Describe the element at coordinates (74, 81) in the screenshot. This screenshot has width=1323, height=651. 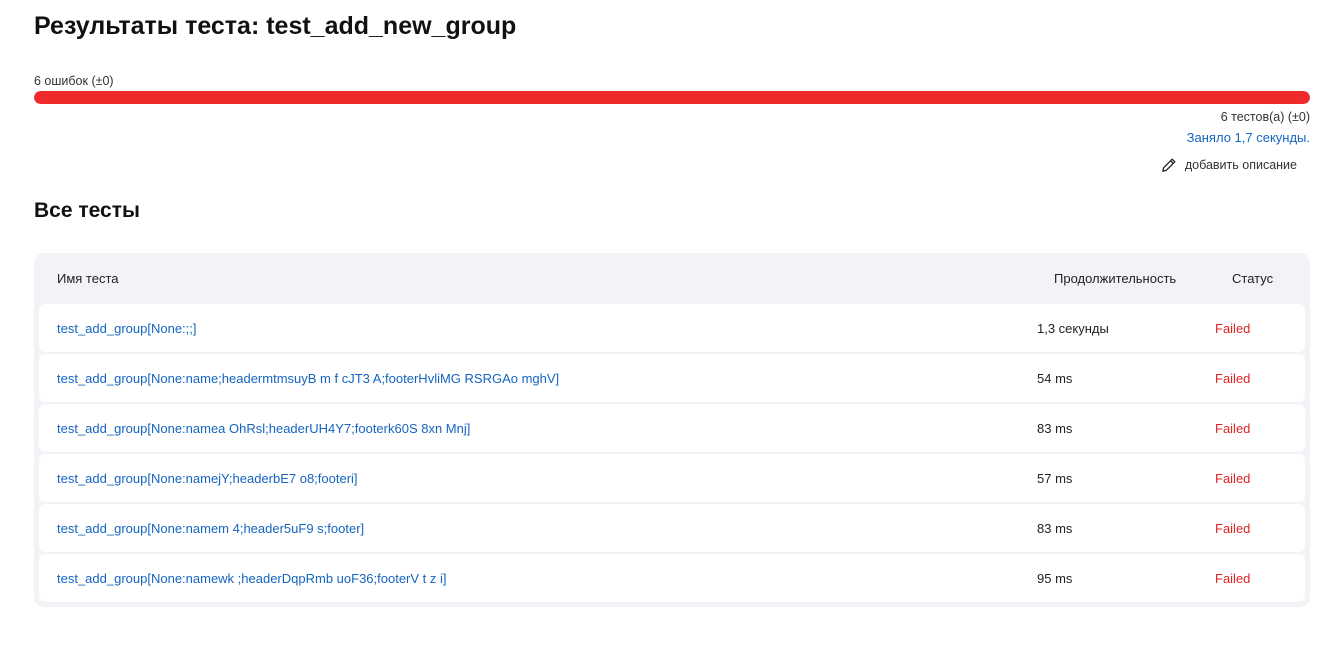
I see `fail-count: 6 ошибок (±0)` at that location.